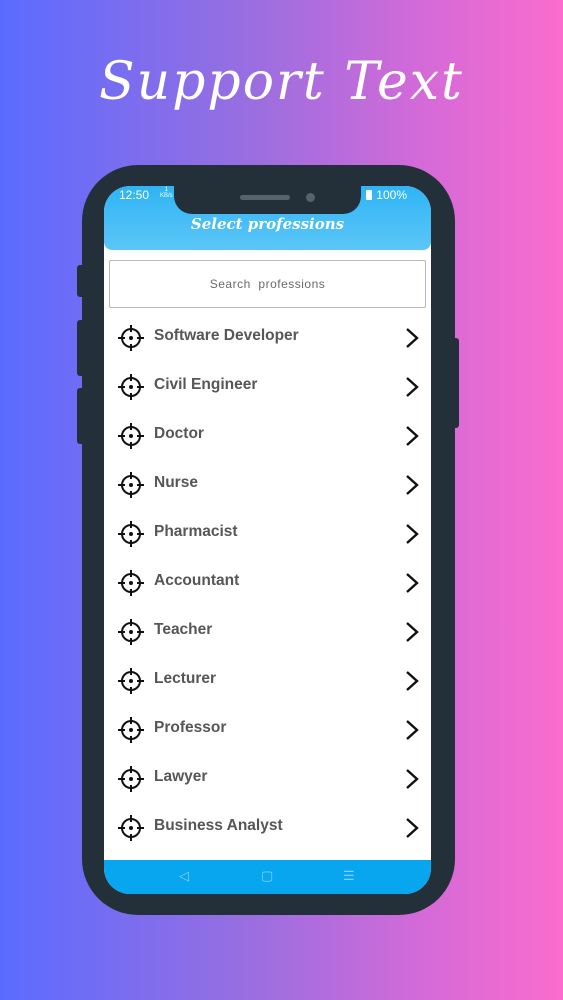 Image resolution: width=563 pixels, height=1000 pixels. I want to click on list-item-label: Civil Engineer, so click(206, 384).